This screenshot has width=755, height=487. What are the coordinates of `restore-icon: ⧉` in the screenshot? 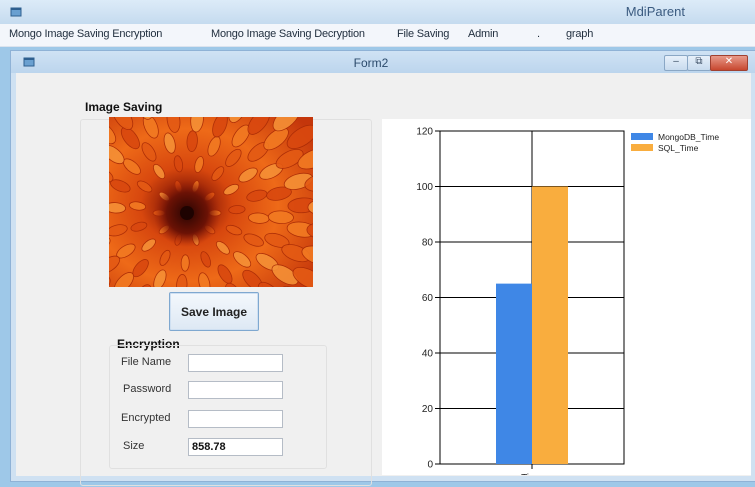 It's located at (699, 61).